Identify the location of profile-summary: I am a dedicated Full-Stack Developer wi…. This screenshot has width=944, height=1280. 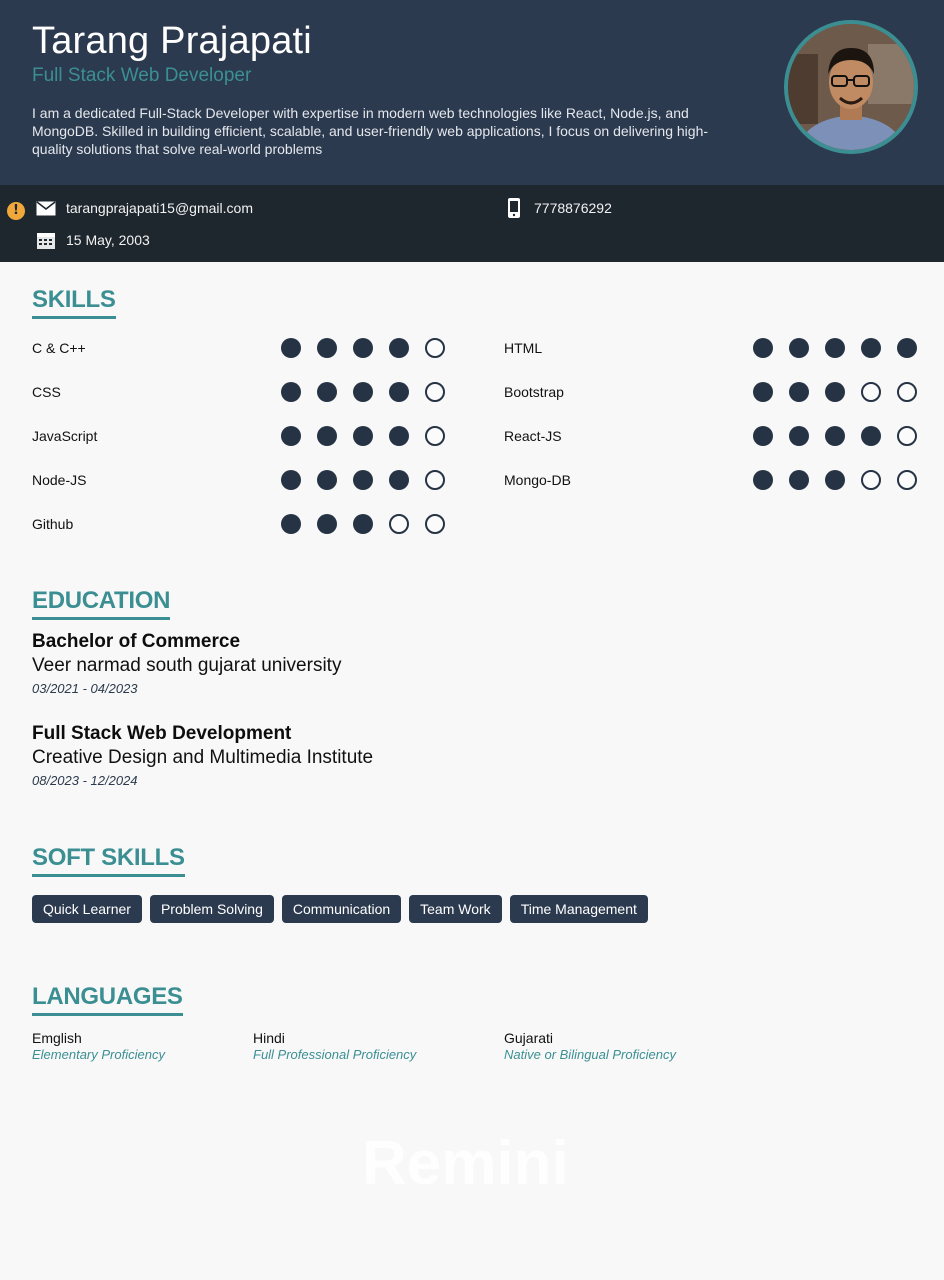
(370, 131).